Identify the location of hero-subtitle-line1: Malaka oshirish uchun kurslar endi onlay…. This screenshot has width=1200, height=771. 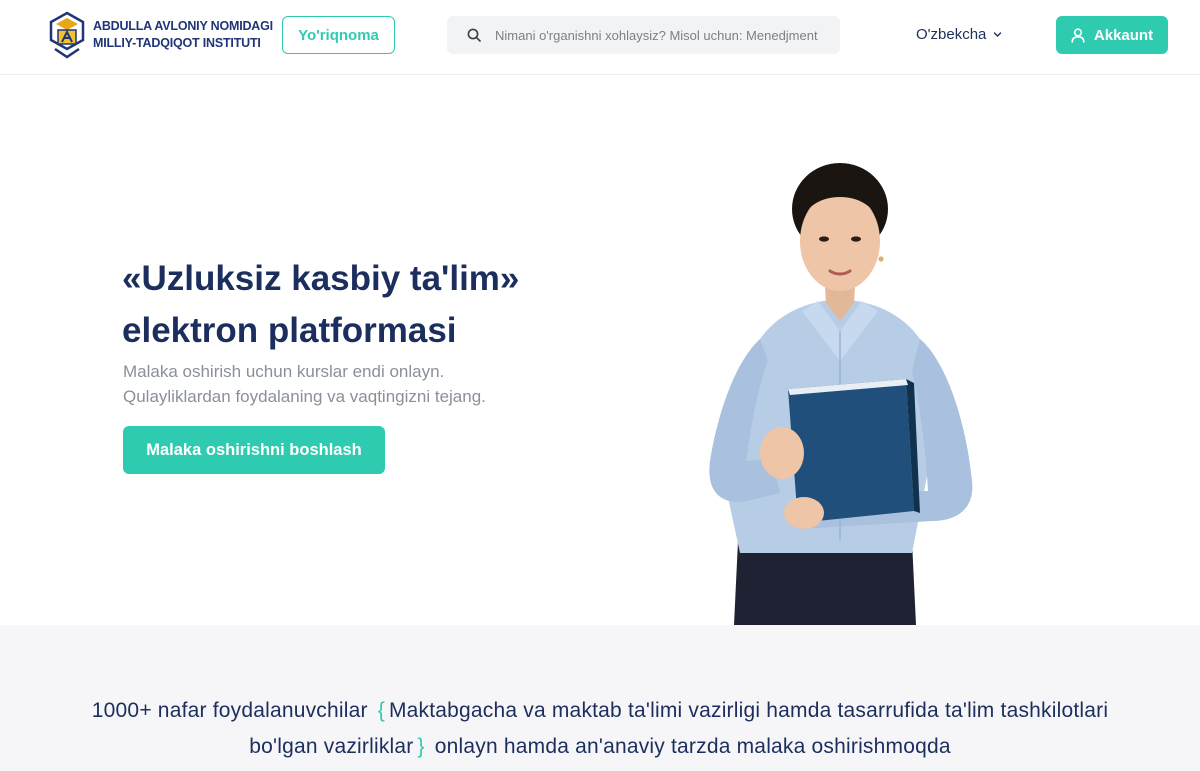
(284, 371).